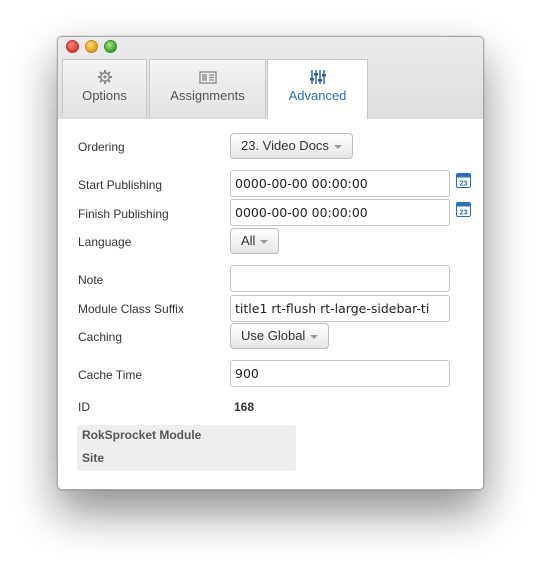  Describe the element at coordinates (340, 183) in the screenshot. I see `start-publishing-input: 0000-00-00 00:00:00` at that location.